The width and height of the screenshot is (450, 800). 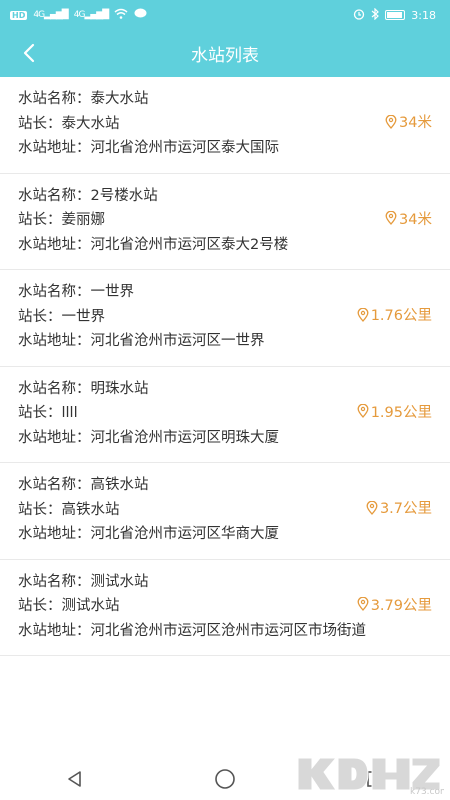 What do you see at coordinates (401, 412) in the screenshot?
I see `distance-value: 1.95公里` at bounding box center [401, 412].